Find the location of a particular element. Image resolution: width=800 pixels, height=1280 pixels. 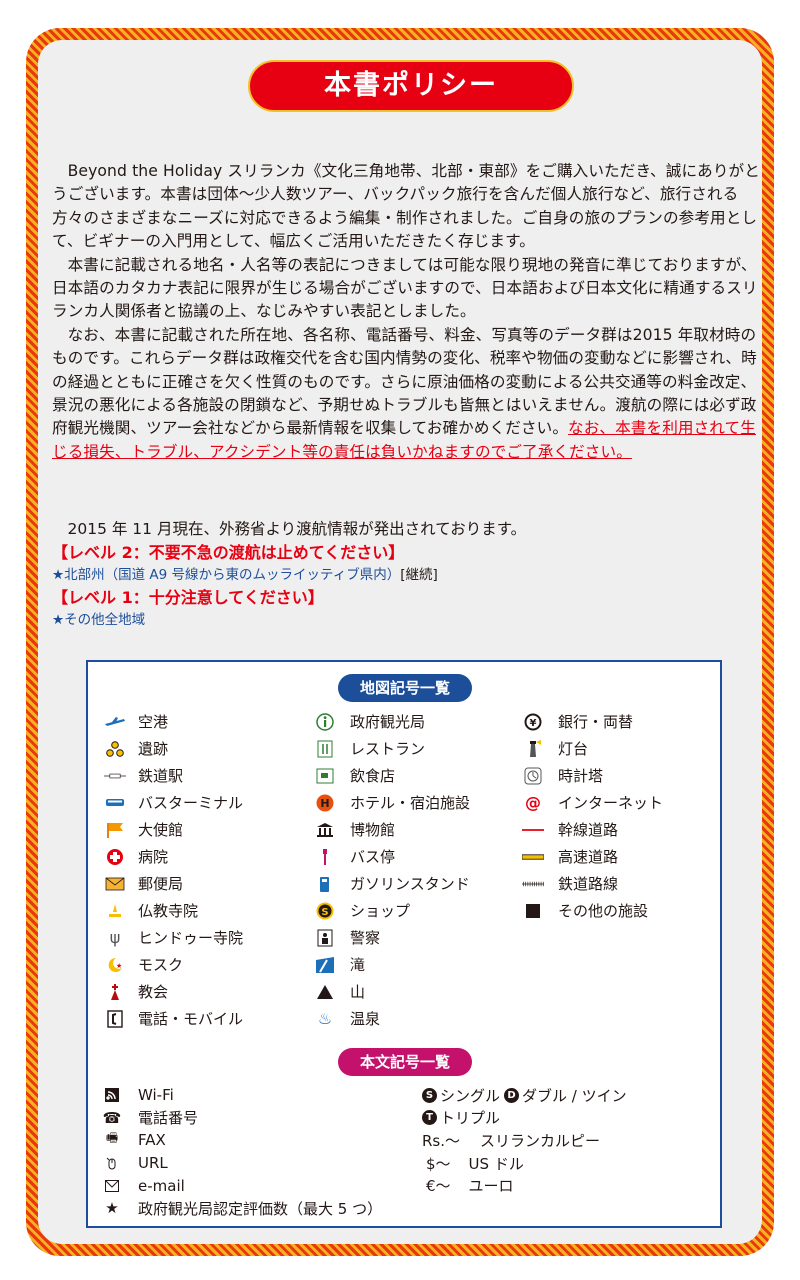

legend-item: T トリプル is located at coordinates (524, 1118).